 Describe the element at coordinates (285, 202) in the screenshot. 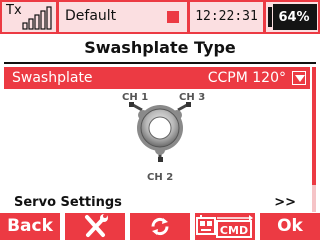

I see `servo-settings-arrow: >>` at that location.